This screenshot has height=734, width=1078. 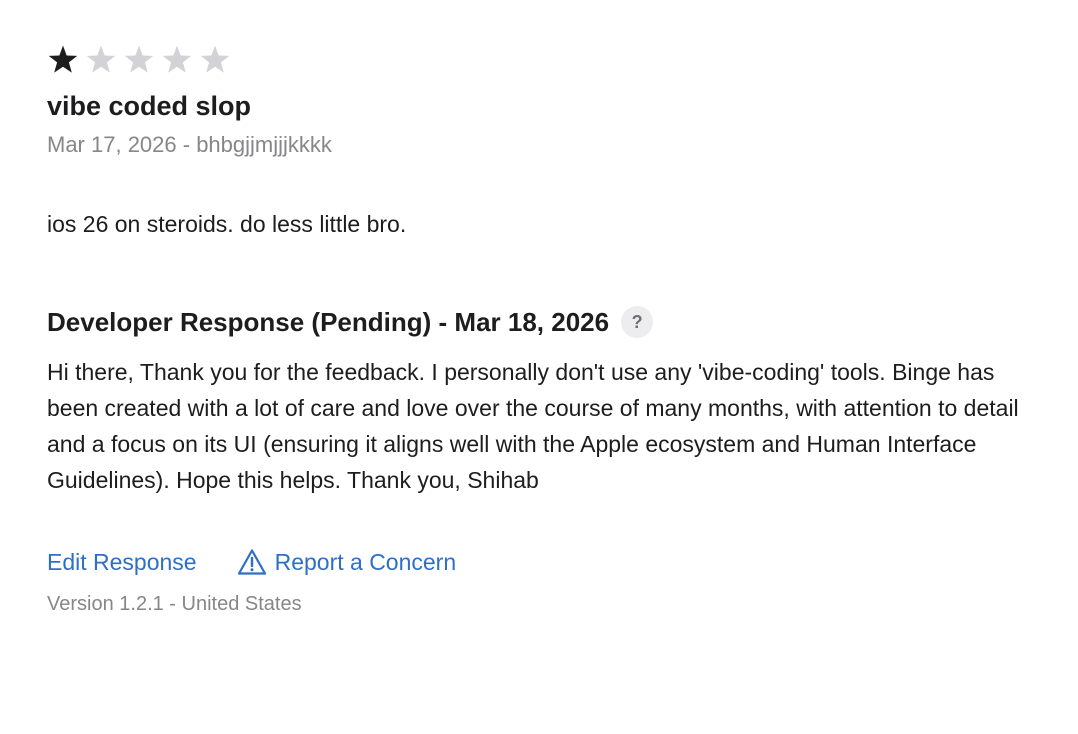 What do you see at coordinates (63, 60) in the screenshot?
I see `star-filled-icon` at bounding box center [63, 60].